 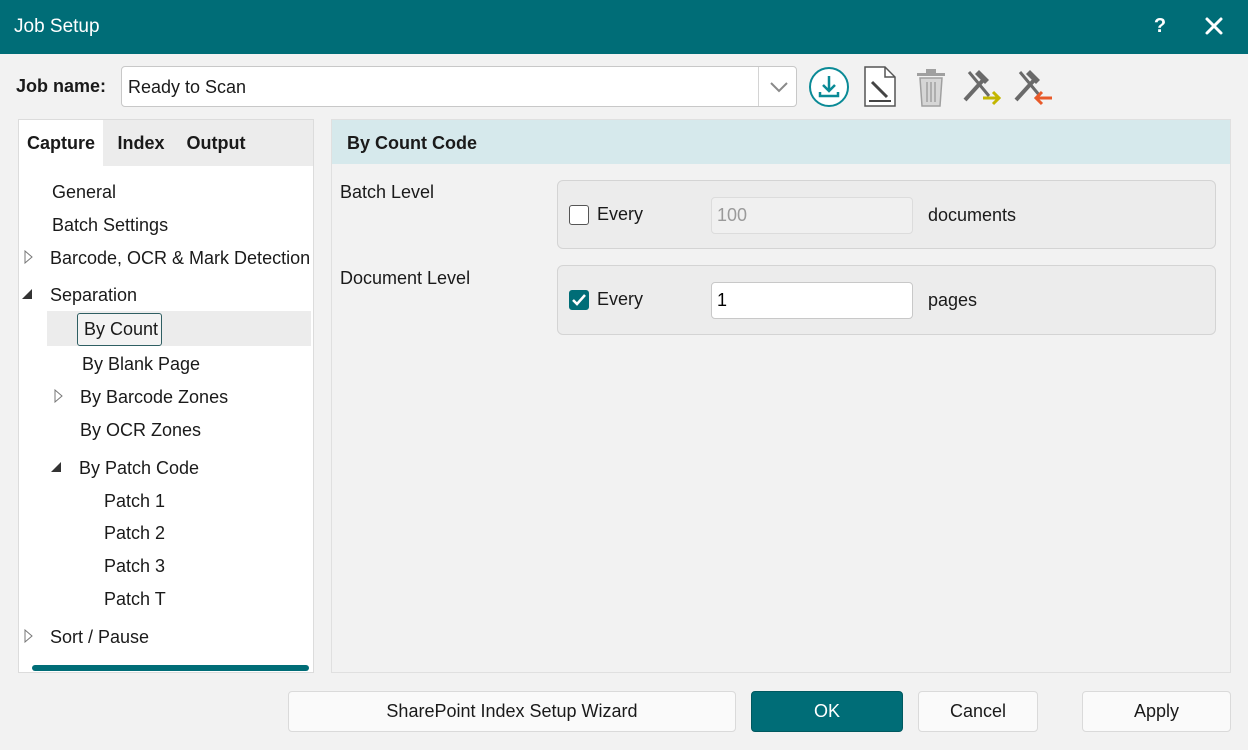 I want to click on horizontal-scrollbar, so click(x=170, y=668).